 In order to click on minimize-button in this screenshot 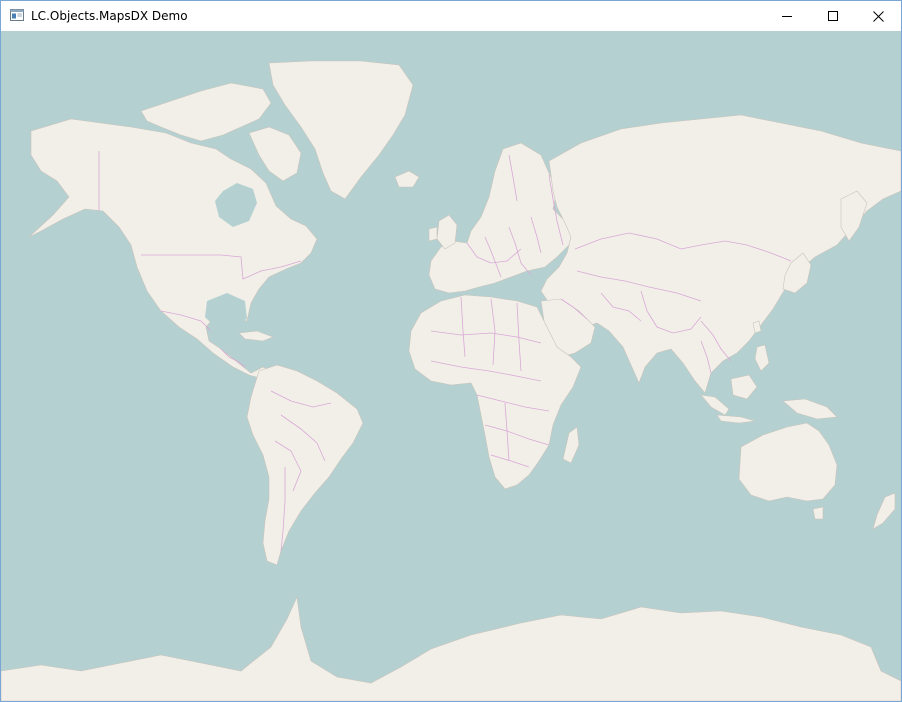, I will do `click(787, 16)`.